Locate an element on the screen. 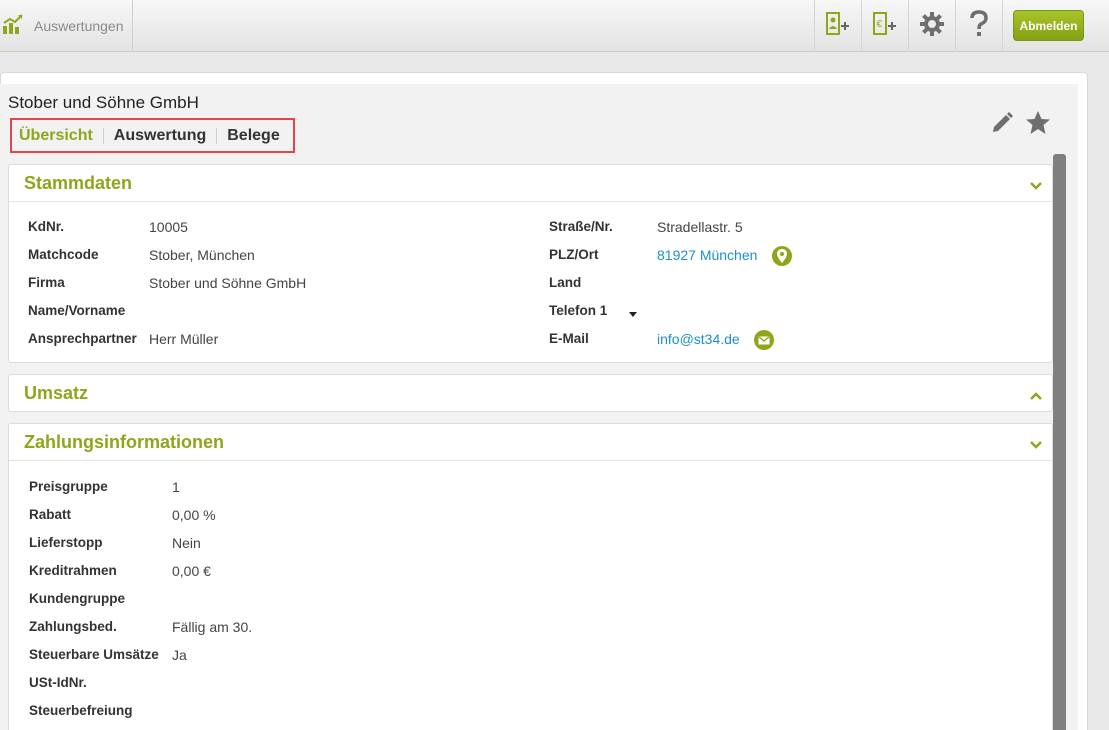  strasse-value: Stradellastr. 5 is located at coordinates (700, 227).